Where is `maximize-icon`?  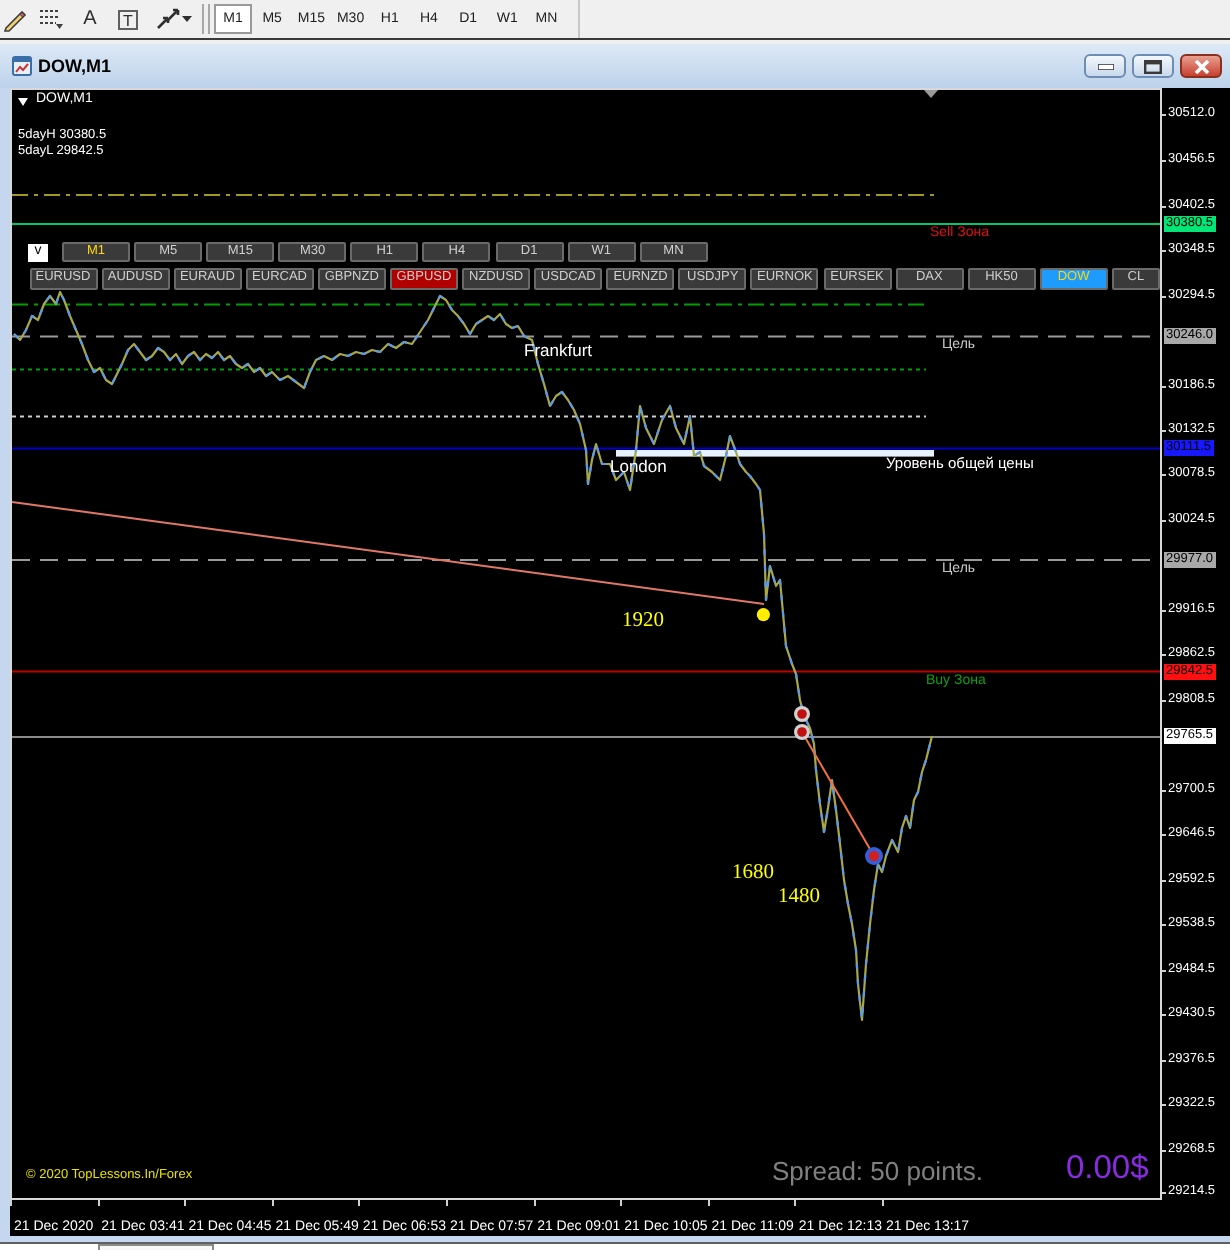
maximize-icon is located at coordinates (1153, 66).